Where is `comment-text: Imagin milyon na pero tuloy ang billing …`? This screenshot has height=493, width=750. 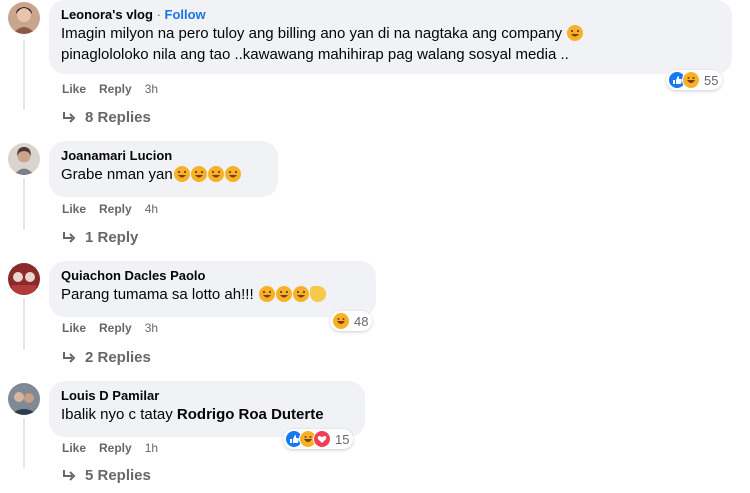
comment-text: Imagin milyon na pero tuloy ang billing … is located at coordinates (390, 33).